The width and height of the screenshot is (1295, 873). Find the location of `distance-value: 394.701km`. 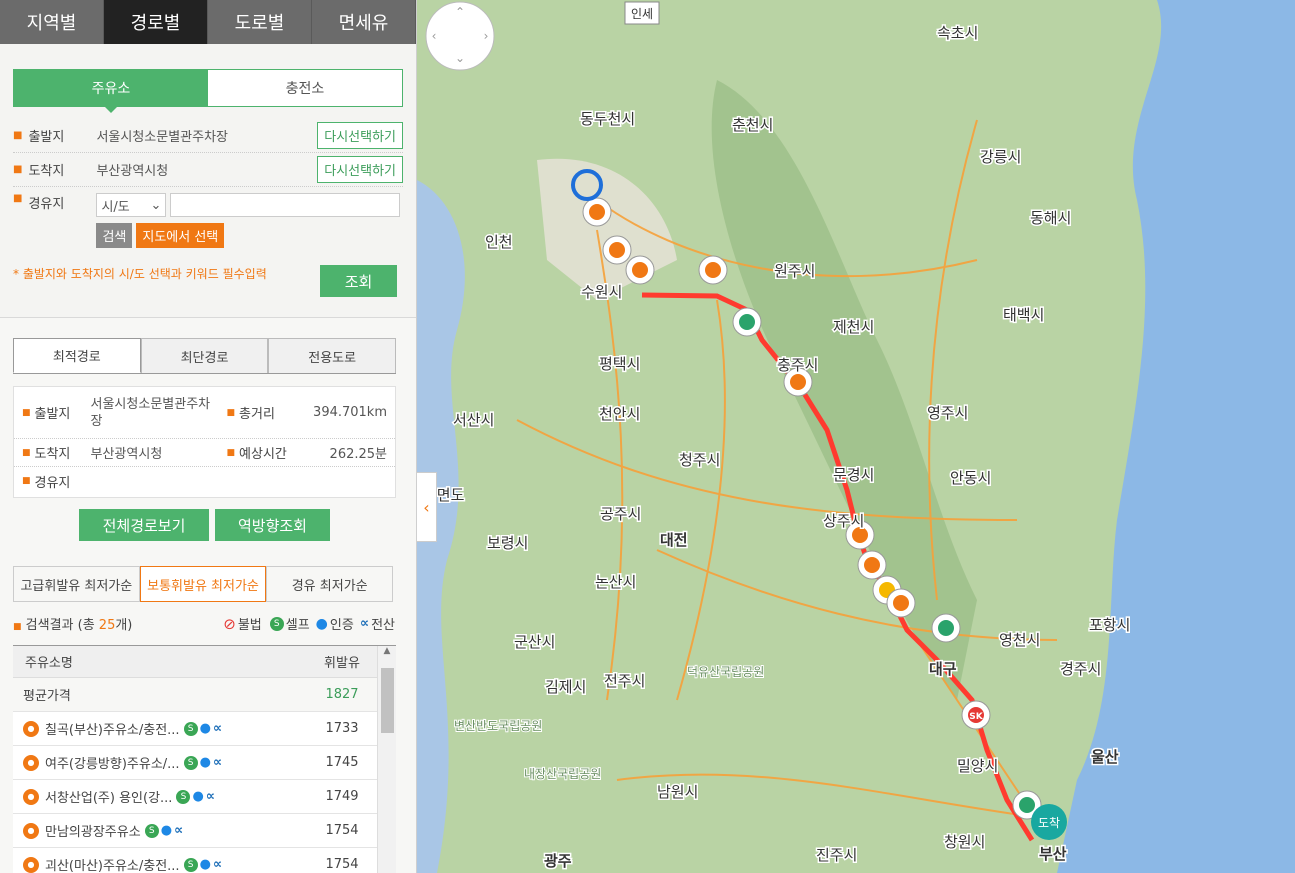

distance-value: 394.701km is located at coordinates (350, 412).